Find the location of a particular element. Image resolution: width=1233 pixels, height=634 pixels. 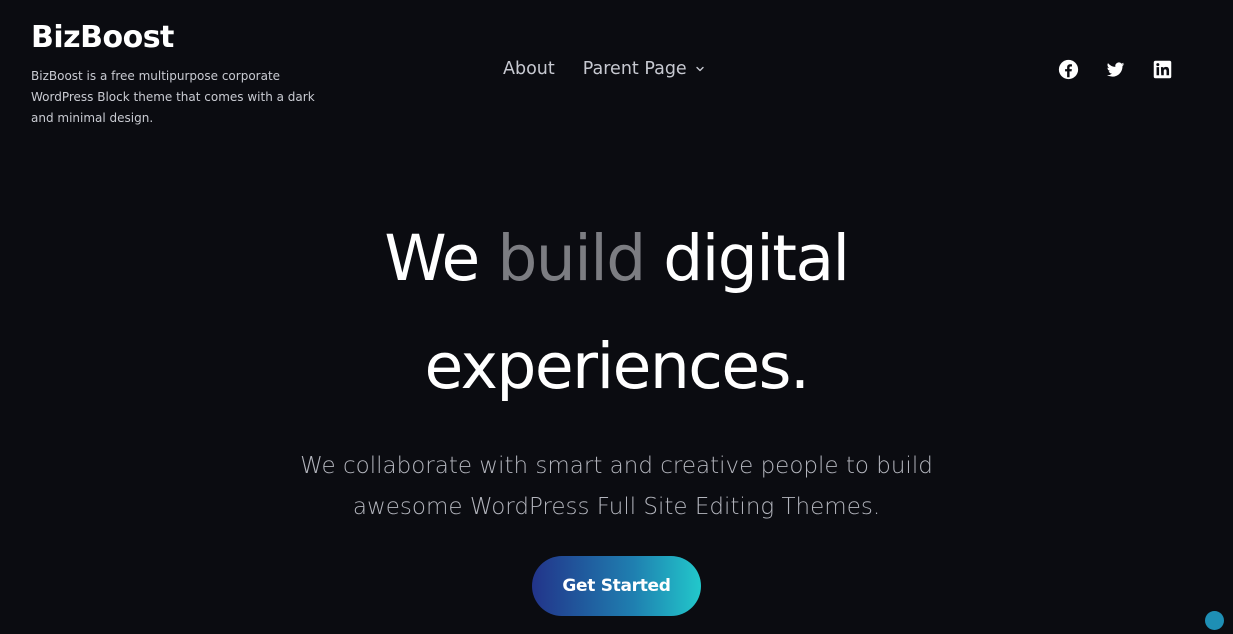

chevron-down-icon is located at coordinates (700, 69).